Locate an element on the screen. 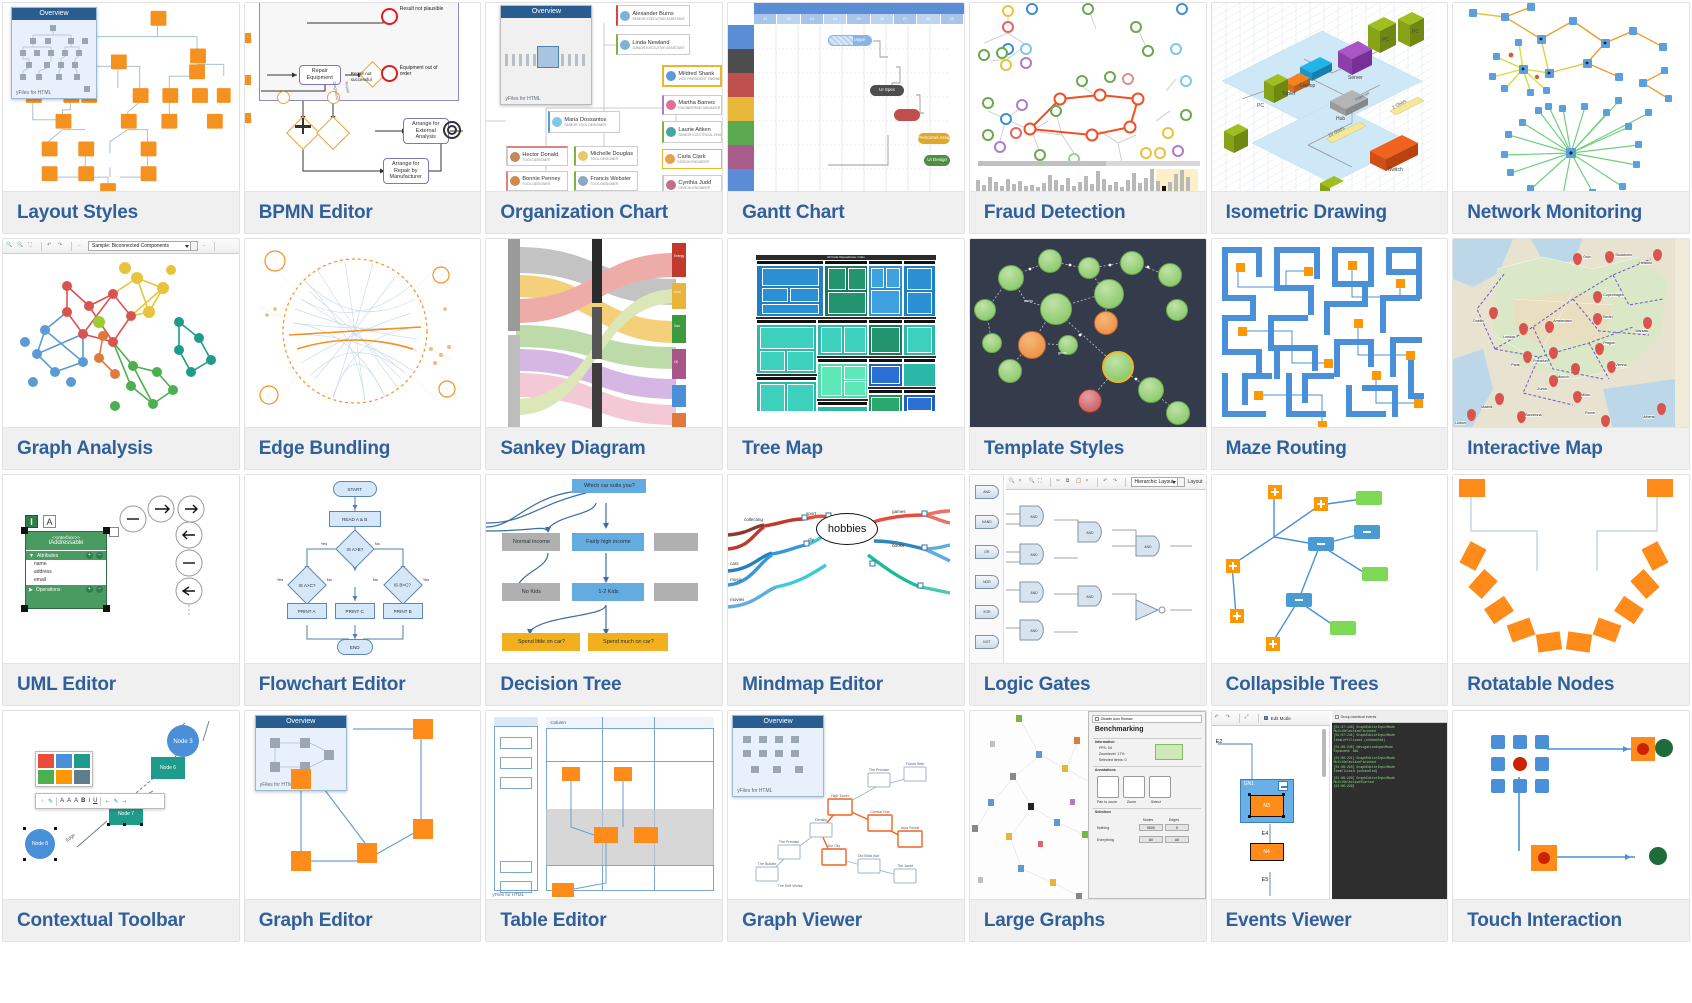  palette-gate-not: NOT is located at coordinates (986, 642).